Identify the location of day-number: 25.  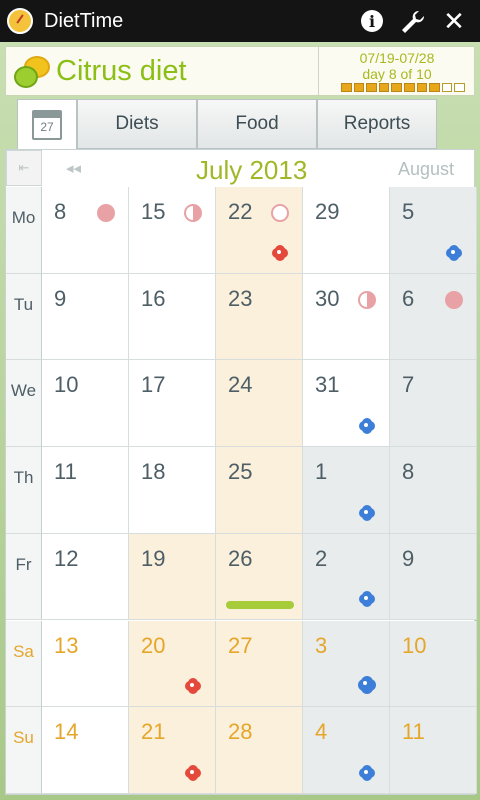
(240, 472).